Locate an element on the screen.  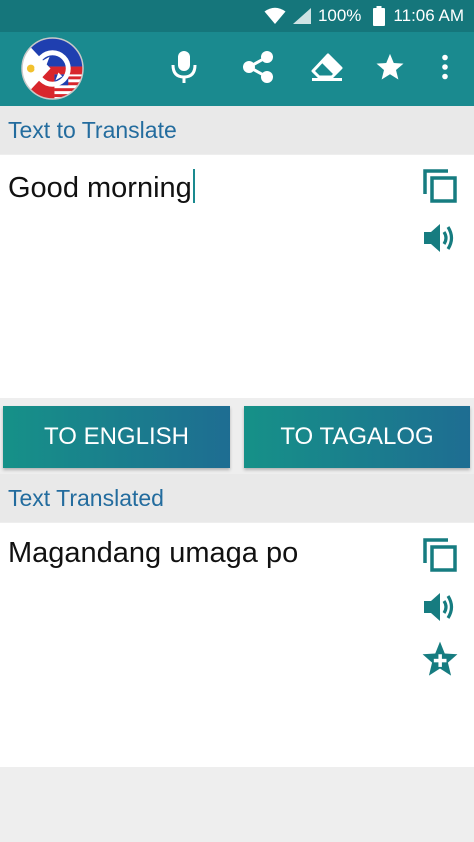
share-button is located at coordinates (258, 69).